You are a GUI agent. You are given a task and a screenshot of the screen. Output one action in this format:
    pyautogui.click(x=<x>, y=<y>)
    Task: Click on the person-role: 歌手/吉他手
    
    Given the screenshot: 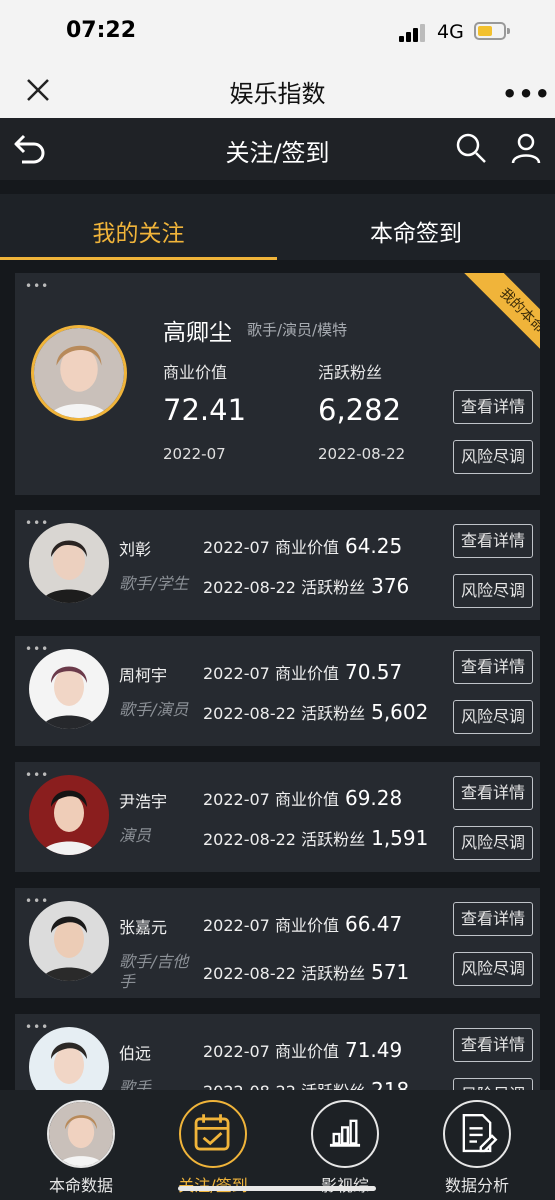 What is the action you would take?
    pyautogui.click(x=154, y=971)
    